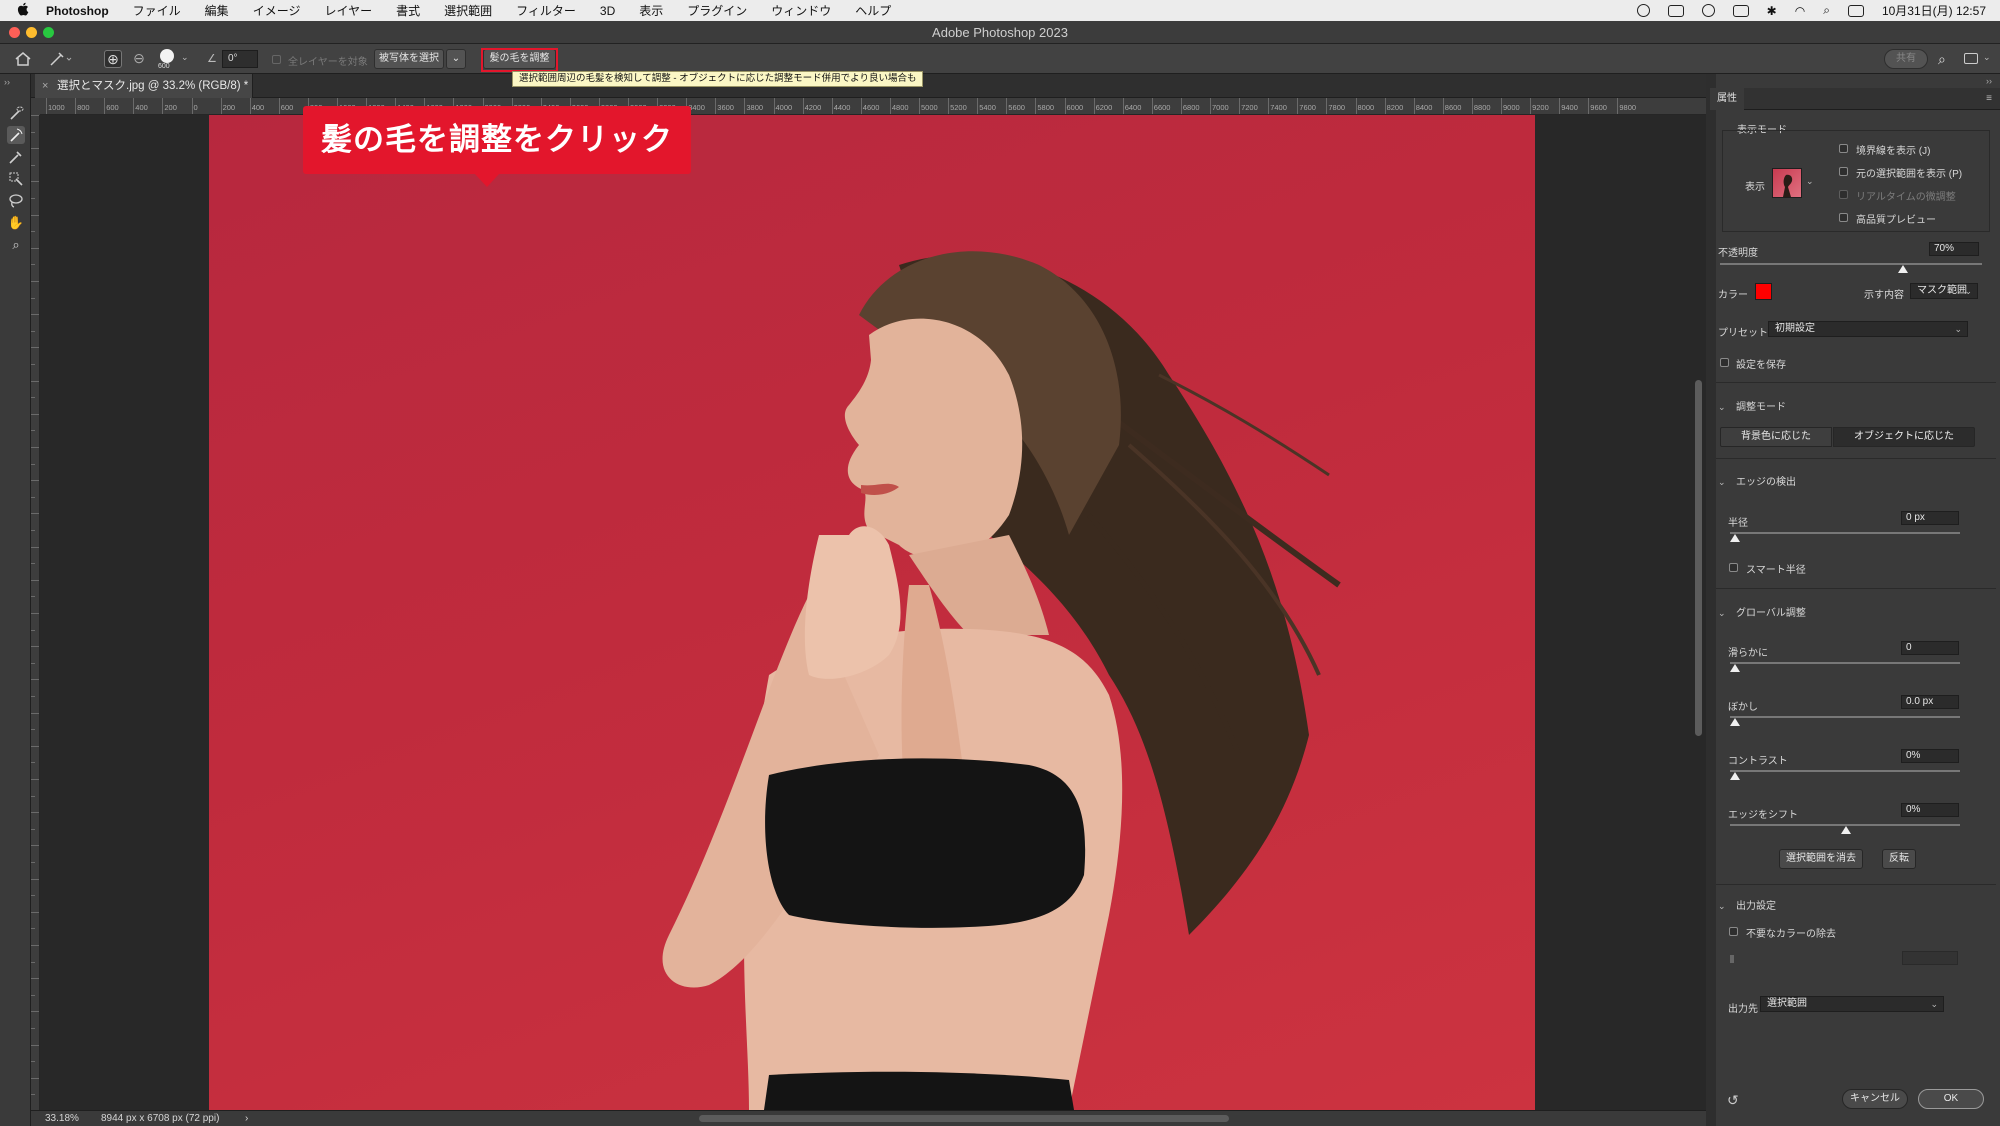 Image resolution: width=2000 pixels, height=1126 pixels. What do you see at coordinates (1845, 663) in the screenshot?
I see `smooth-slider-track` at bounding box center [1845, 663].